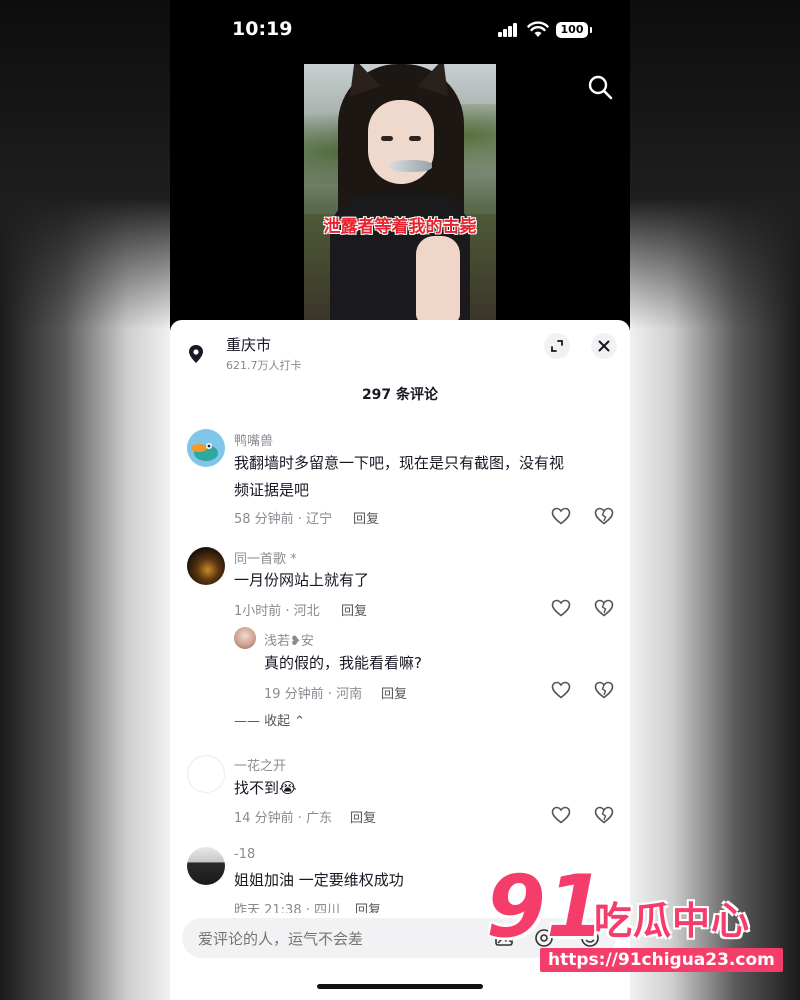 The image size is (800, 1000). What do you see at coordinates (302, 580) in the screenshot?
I see `comment-text: 一月份网站上就有了` at bounding box center [302, 580].